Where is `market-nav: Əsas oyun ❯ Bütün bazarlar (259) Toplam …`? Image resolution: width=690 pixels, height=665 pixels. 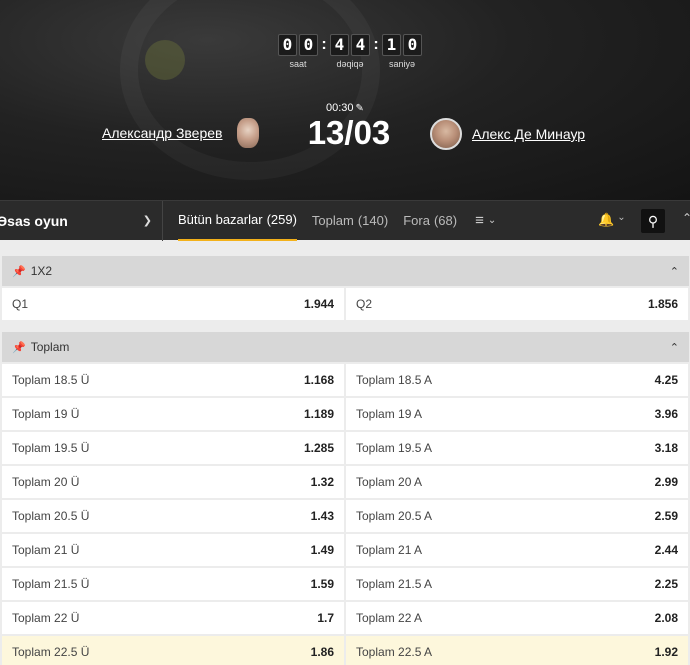 market-nav: Əsas oyun ❯ Bütün bazarlar (259) Toplam … is located at coordinates (345, 220).